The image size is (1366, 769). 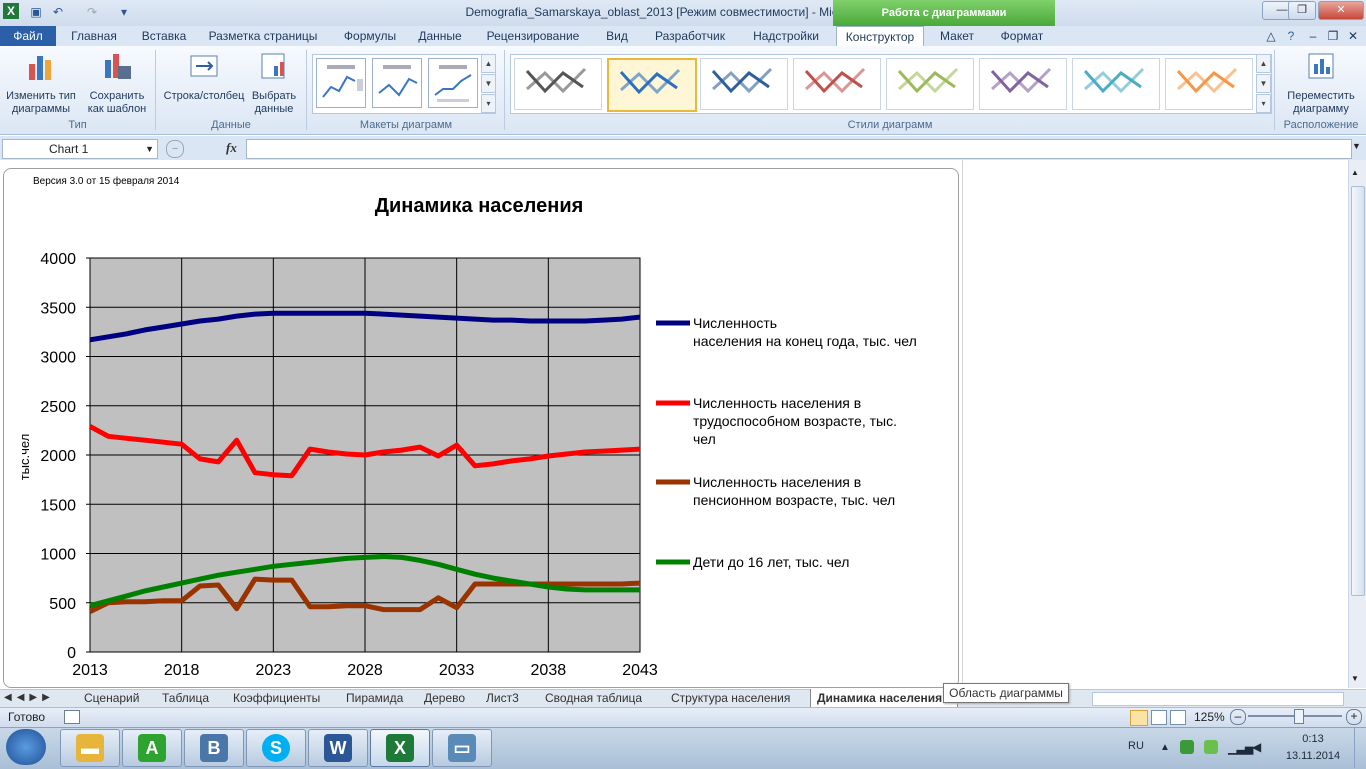 I want to click on zoom-out-icon: –, so click(x=1238, y=717).